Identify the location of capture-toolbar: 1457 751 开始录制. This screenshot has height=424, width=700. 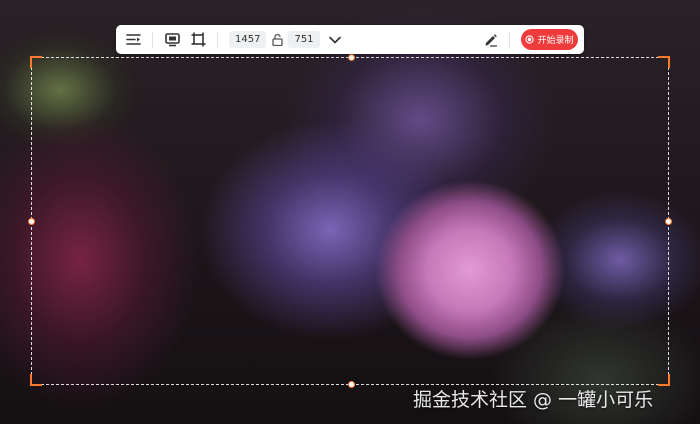
(350, 39).